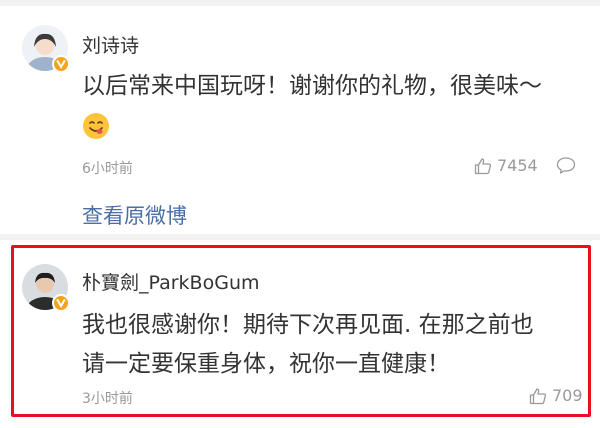  What do you see at coordinates (96, 125) in the screenshot?
I see `smiling-face-savoring-icon` at bounding box center [96, 125].